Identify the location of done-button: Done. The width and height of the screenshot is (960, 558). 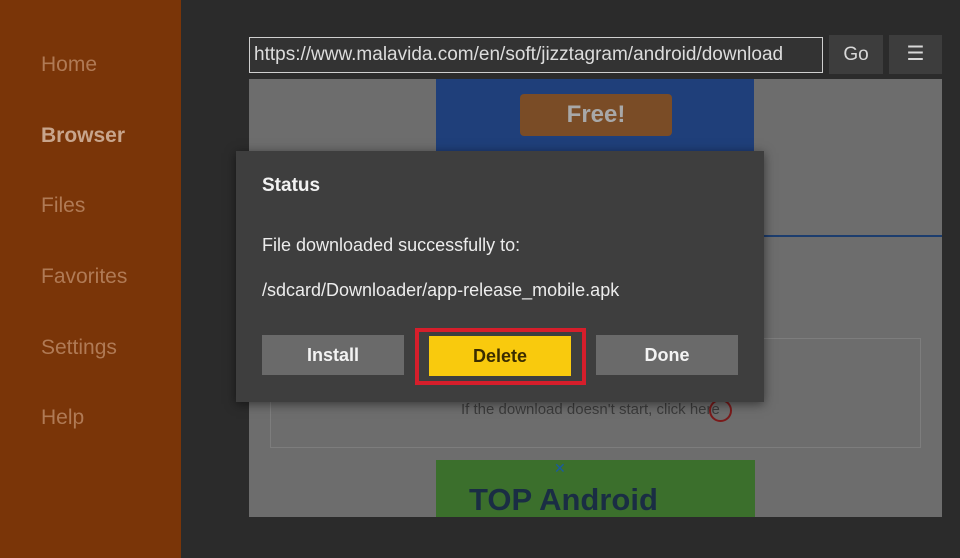
(667, 355).